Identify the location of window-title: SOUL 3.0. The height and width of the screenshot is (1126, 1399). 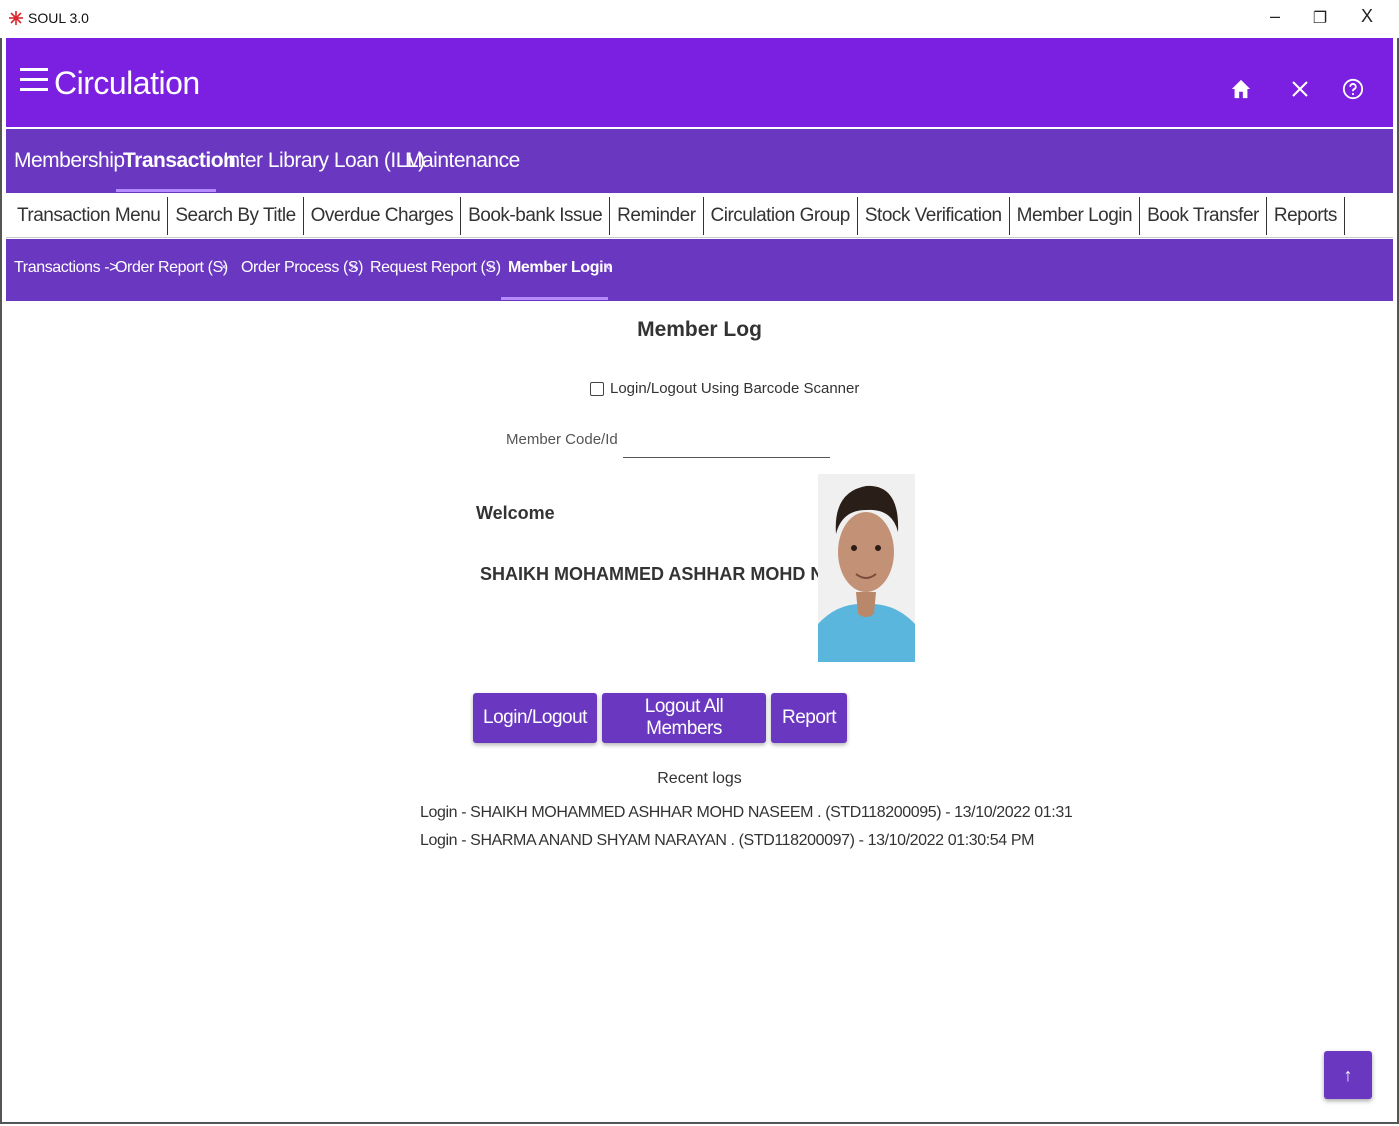
(58, 18).